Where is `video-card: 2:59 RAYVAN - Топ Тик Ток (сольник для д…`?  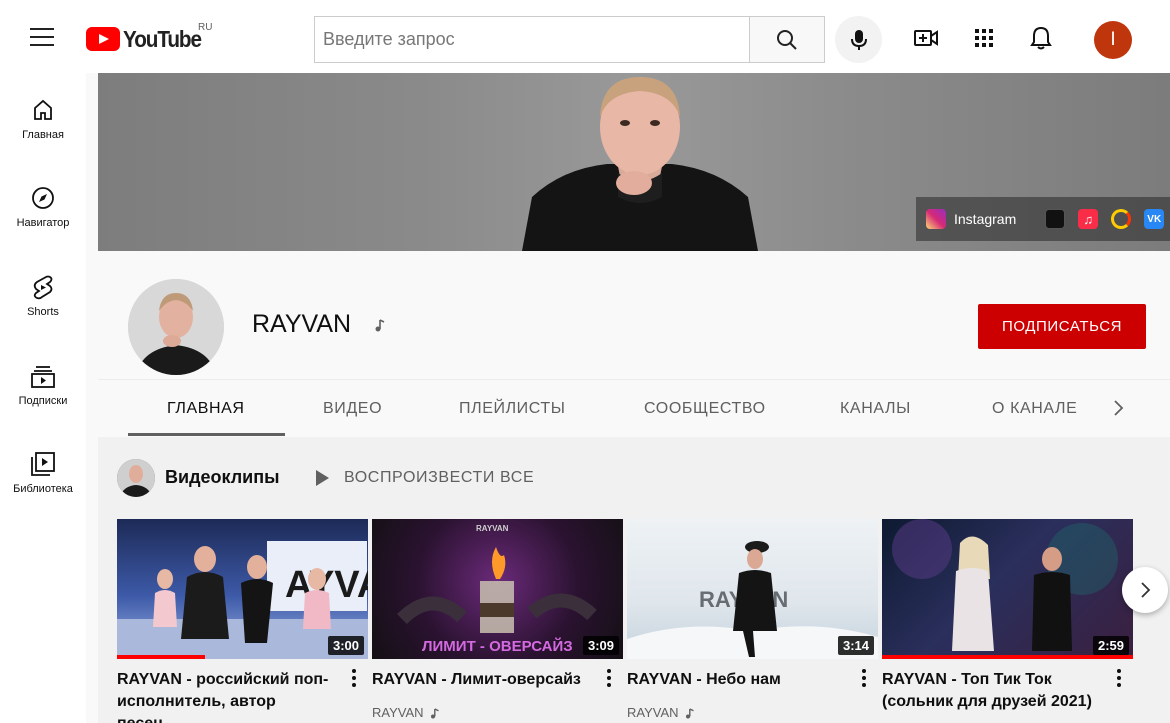 video-card: 2:59 RAYVAN - Топ Тик Ток (сольник для д… is located at coordinates (1007, 621).